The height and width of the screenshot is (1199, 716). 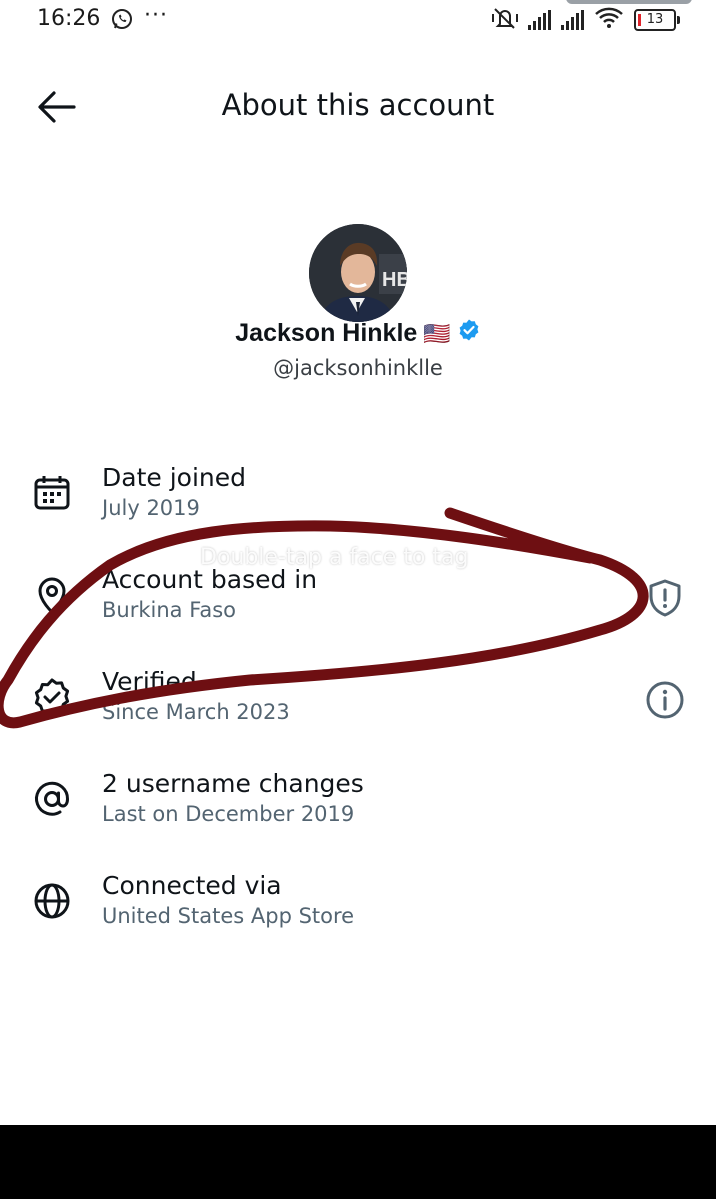 What do you see at coordinates (609, 20) in the screenshot?
I see `wifi-icon` at bounding box center [609, 20].